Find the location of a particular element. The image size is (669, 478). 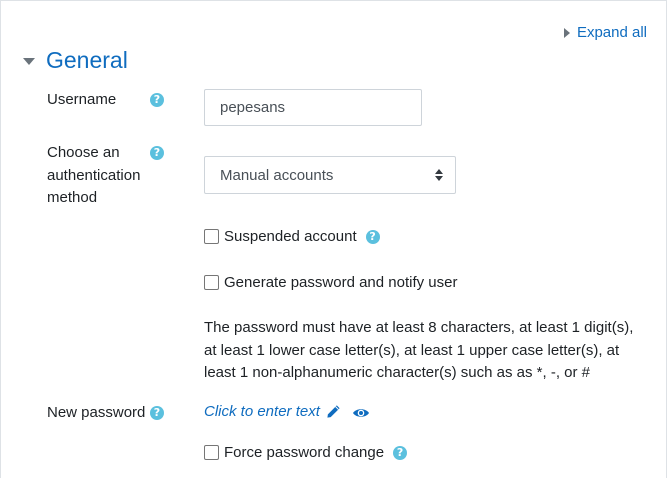

pencil-icon is located at coordinates (333, 411).